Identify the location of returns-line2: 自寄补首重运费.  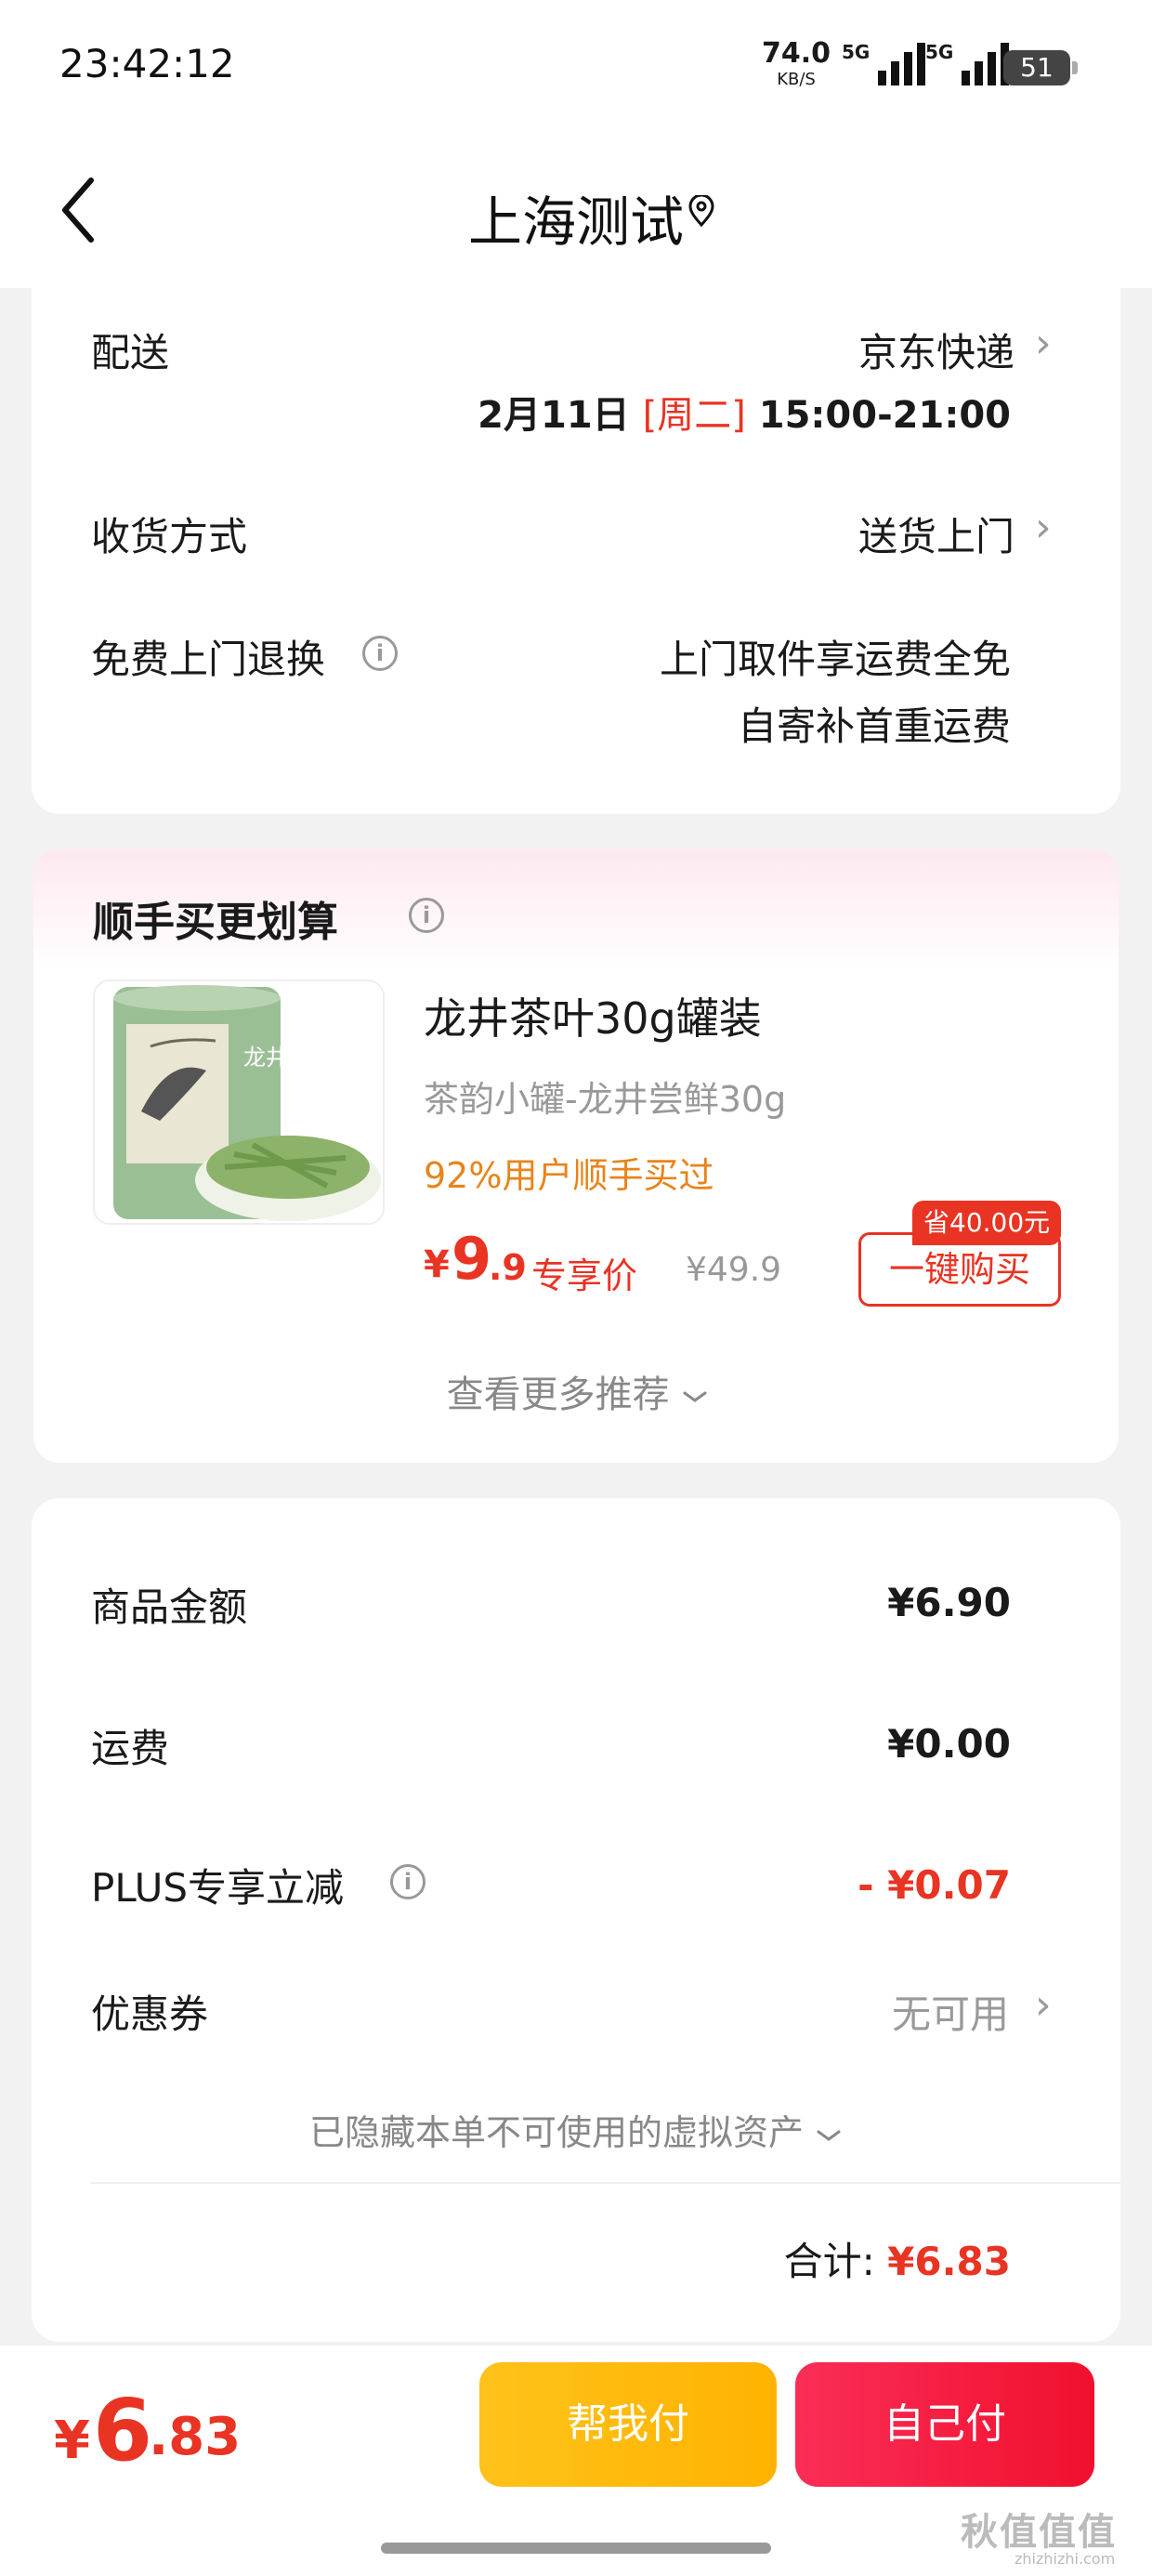
(874, 726).